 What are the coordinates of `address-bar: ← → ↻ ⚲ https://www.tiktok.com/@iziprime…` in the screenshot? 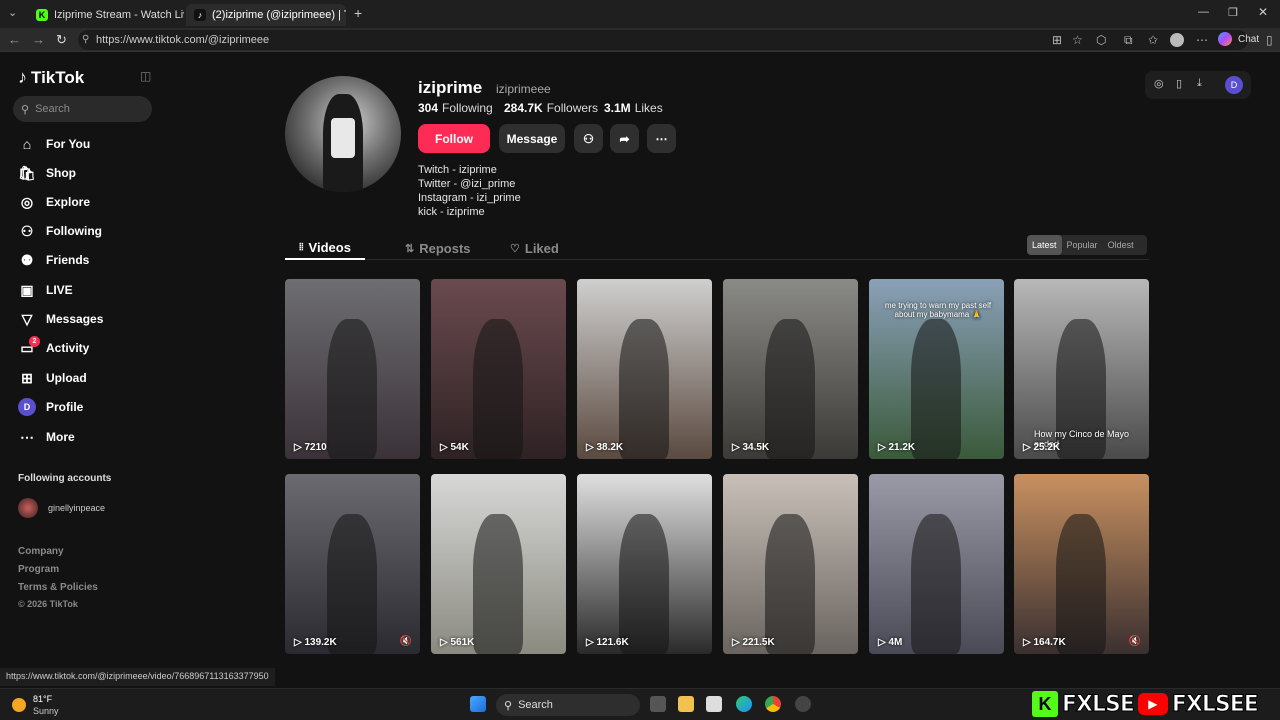 It's located at (640, 40).